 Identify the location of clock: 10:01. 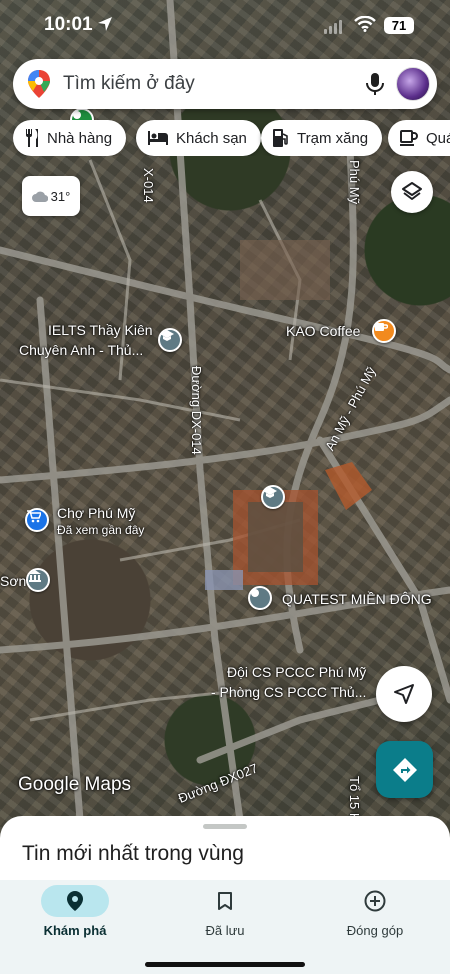
(68, 24).